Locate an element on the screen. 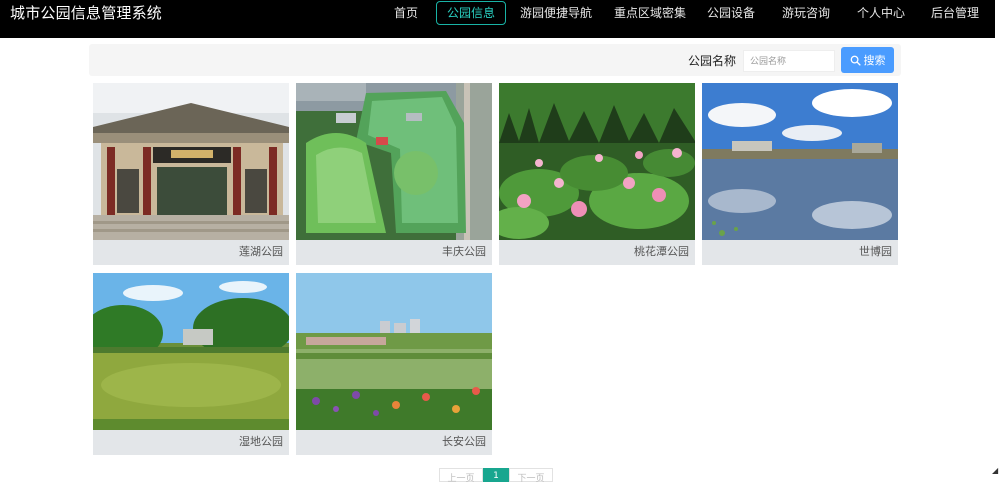  park-name: 丰庆公园 is located at coordinates (464, 251).